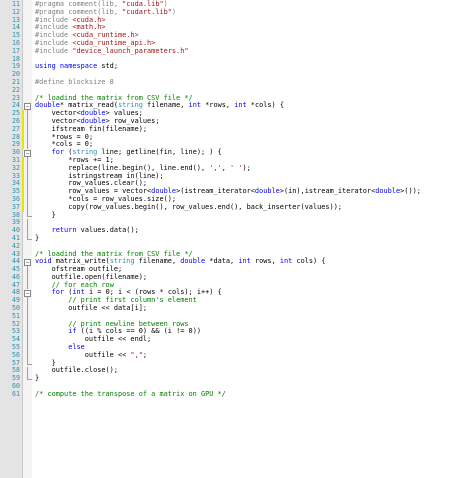 The height and width of the screenshot is (478, 474). Describe the element at coordinates (197, 331) in the screenshot. I see `code-token: ))` at that location.